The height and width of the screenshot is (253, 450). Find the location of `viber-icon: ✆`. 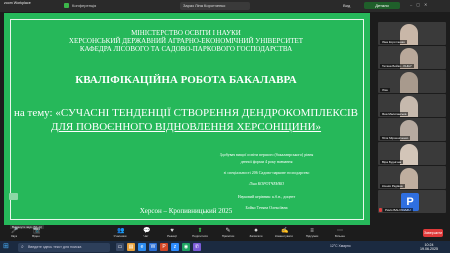

viber-icon: ✆ is located at coordinates (197, 247).